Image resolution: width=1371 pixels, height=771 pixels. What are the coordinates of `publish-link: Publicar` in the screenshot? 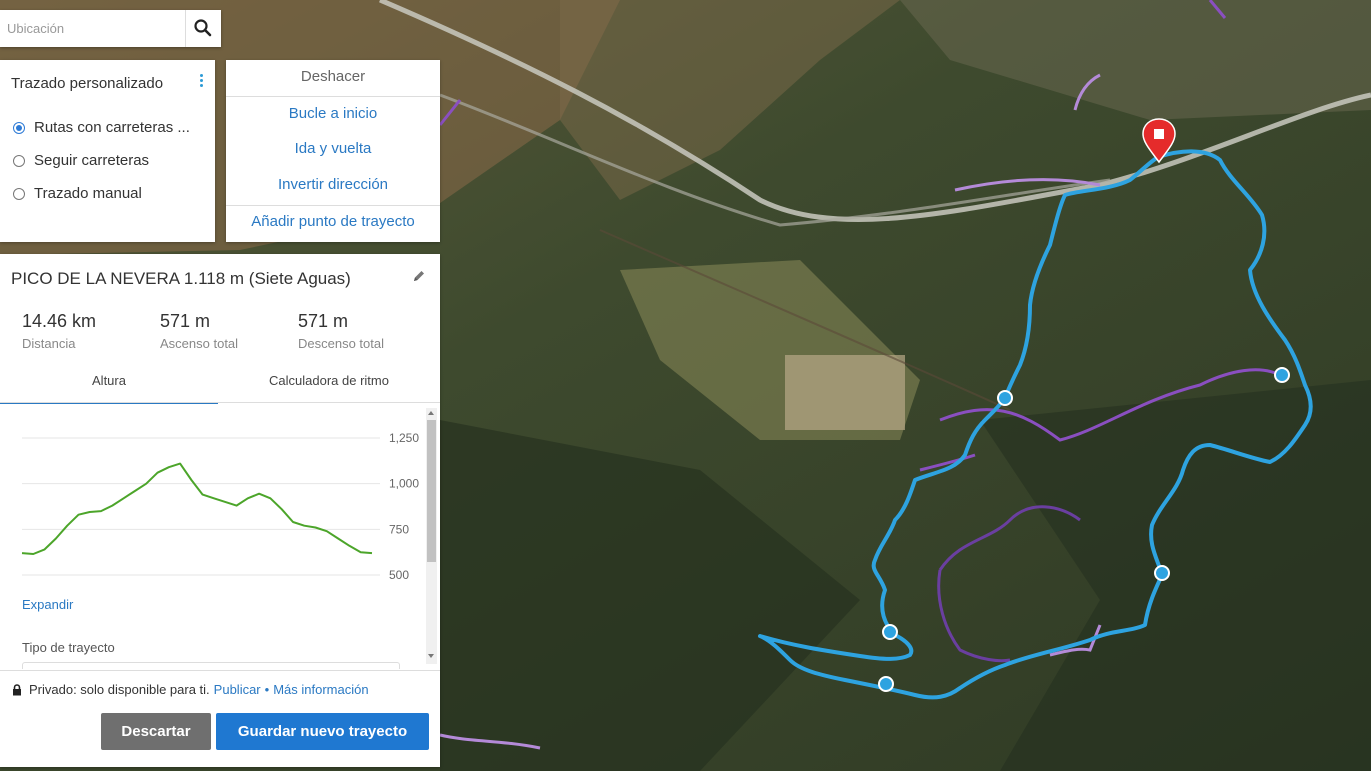 It's located at (237, 689).